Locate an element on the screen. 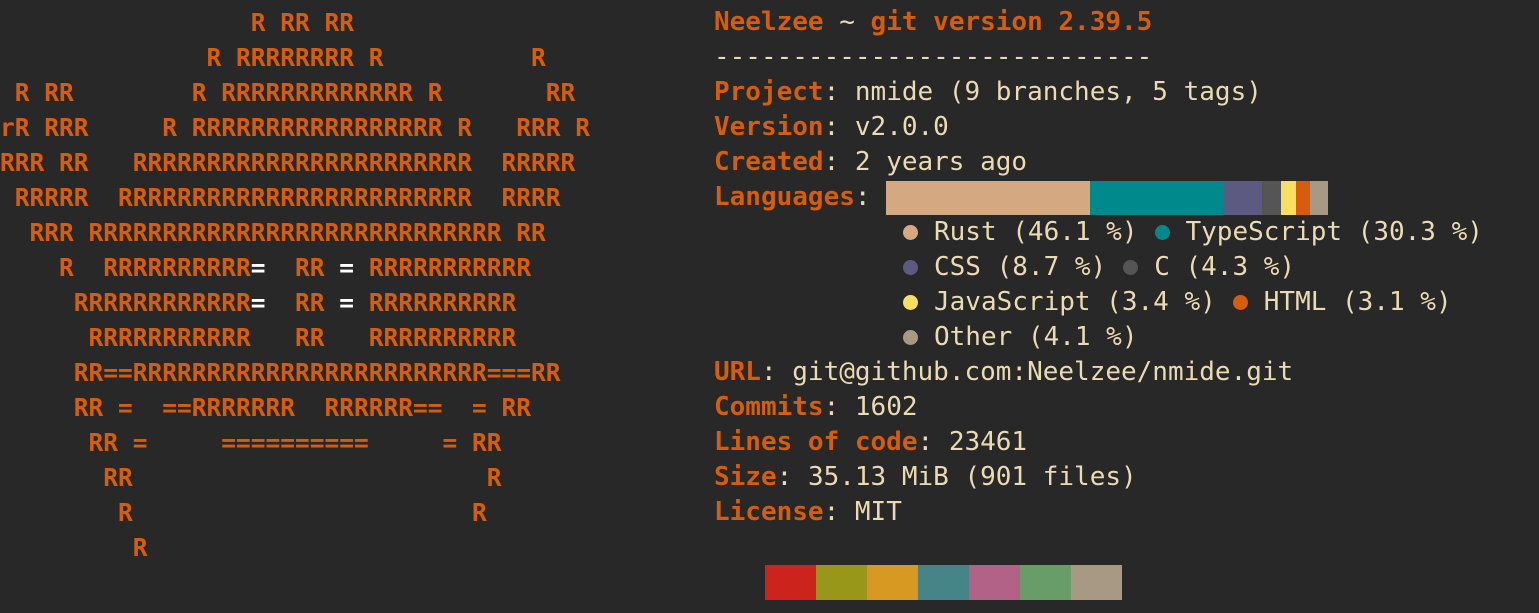 The height and width of the screenshot is (613, 1539). legend-item-rust: Rust (46.1 %) is located at coordinates (1019, 232).